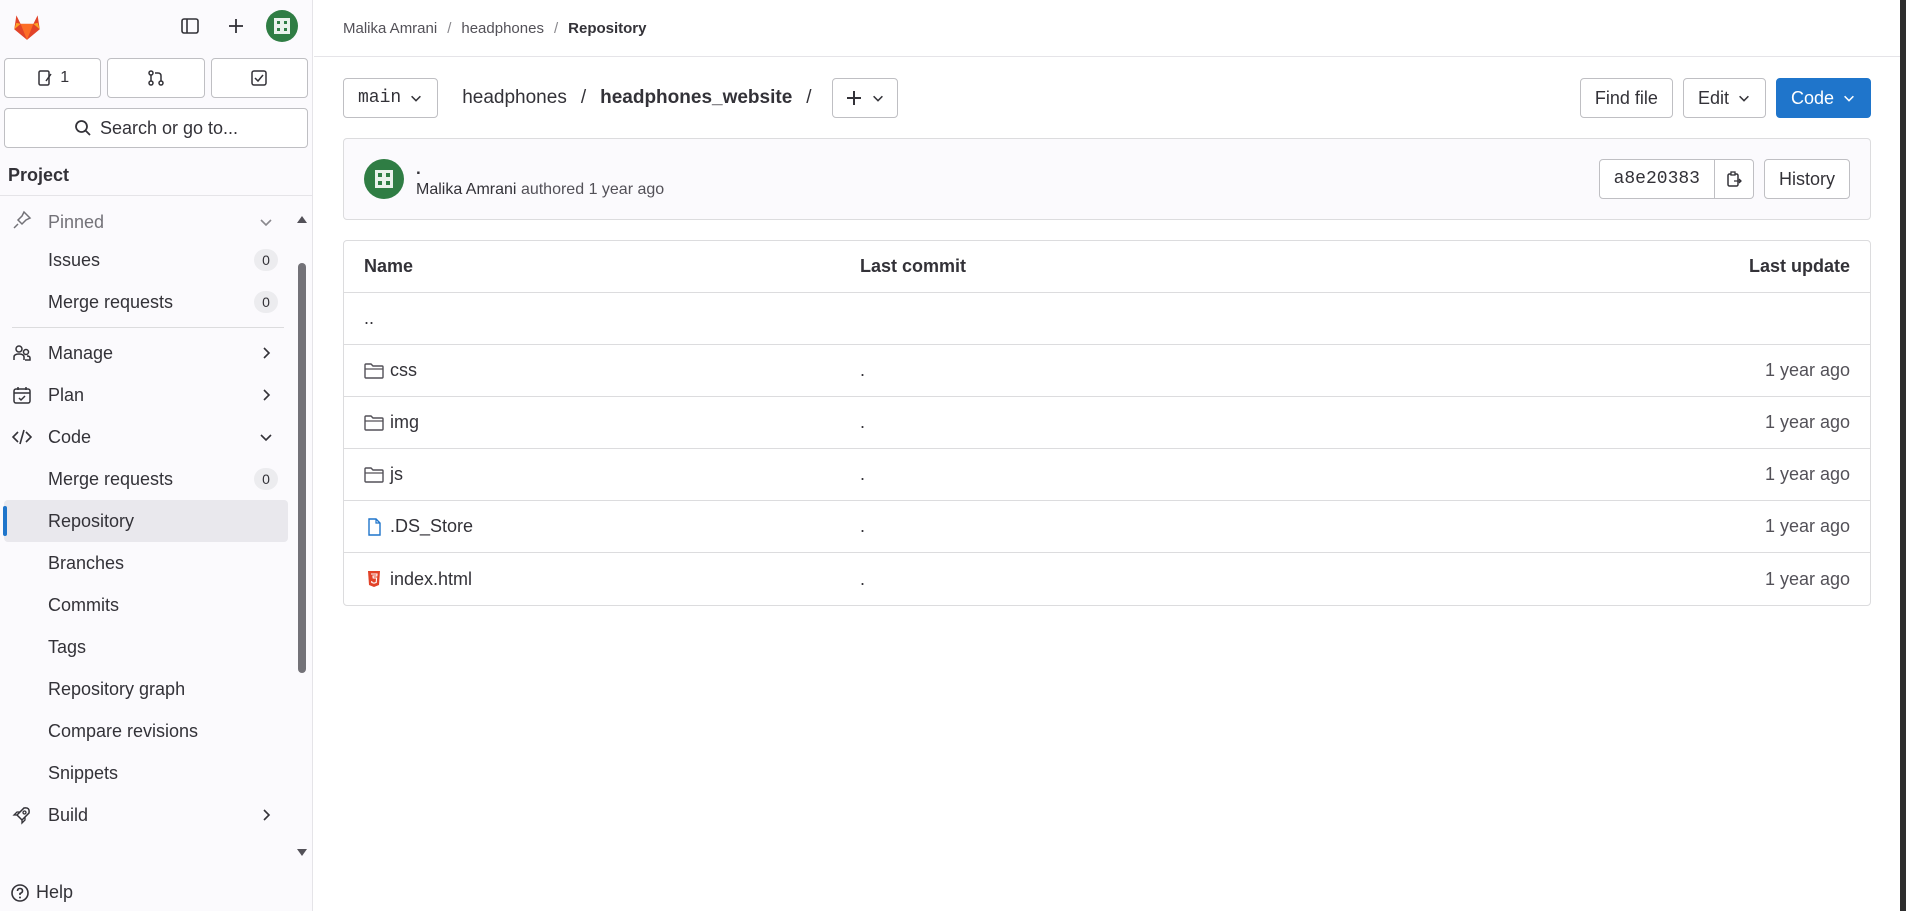 This screenshot has width=1906, height=911. I want to click on copy-sha-button, so click(1734, 179).